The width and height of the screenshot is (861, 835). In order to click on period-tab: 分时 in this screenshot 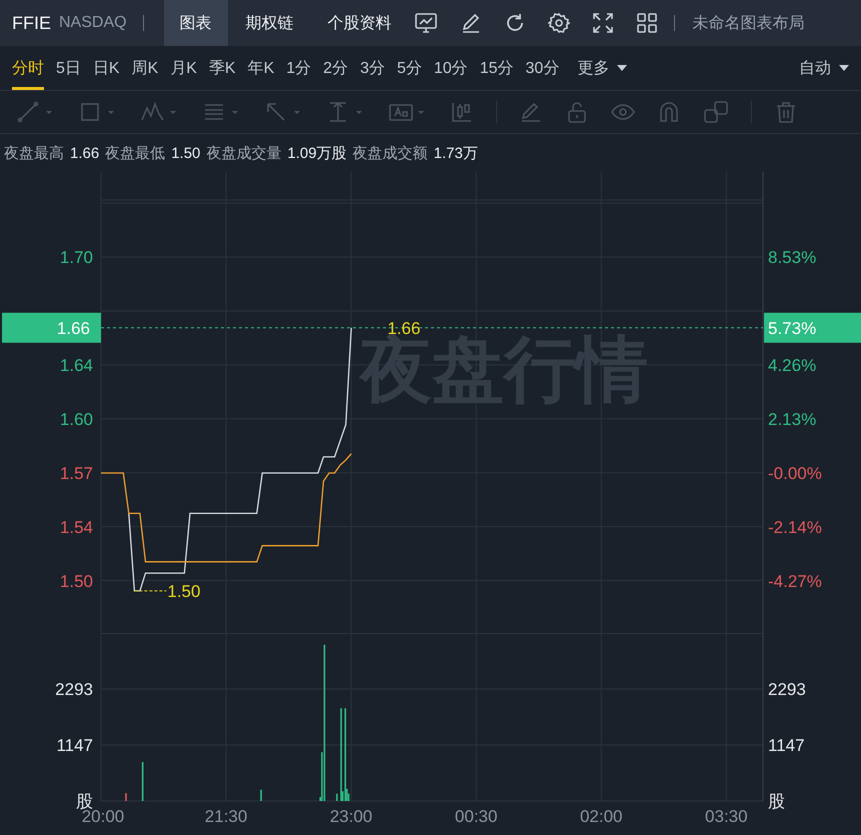, I will do `click(28, 68)`.